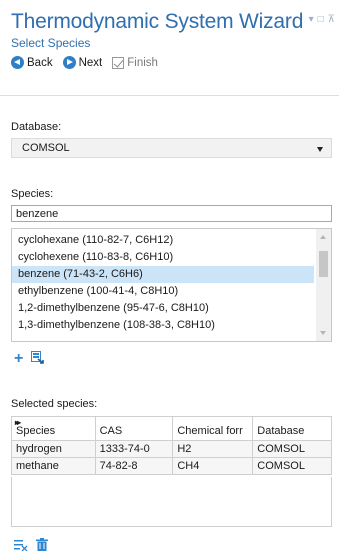 The image size is (339, 559). I want to click on column-header-cas: CAS, so click(134, 428).